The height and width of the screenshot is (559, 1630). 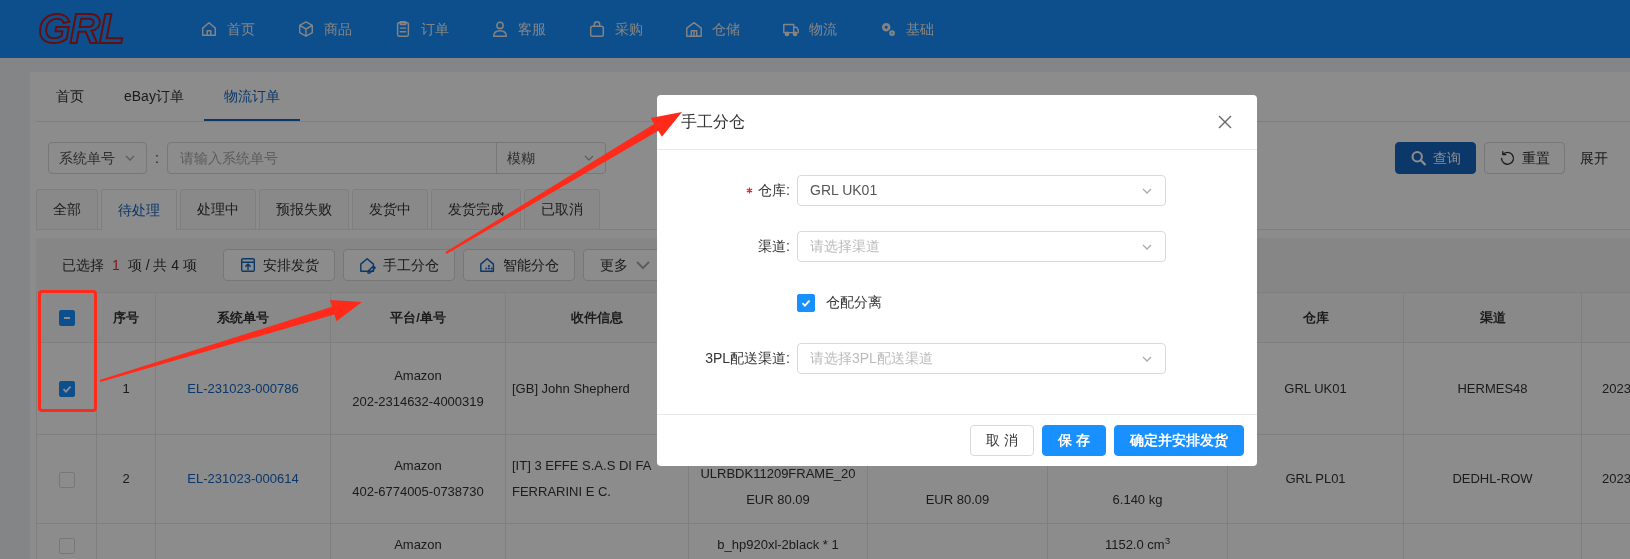 I want to click on action-button: 手工分仓, so click(x=399, y=265).